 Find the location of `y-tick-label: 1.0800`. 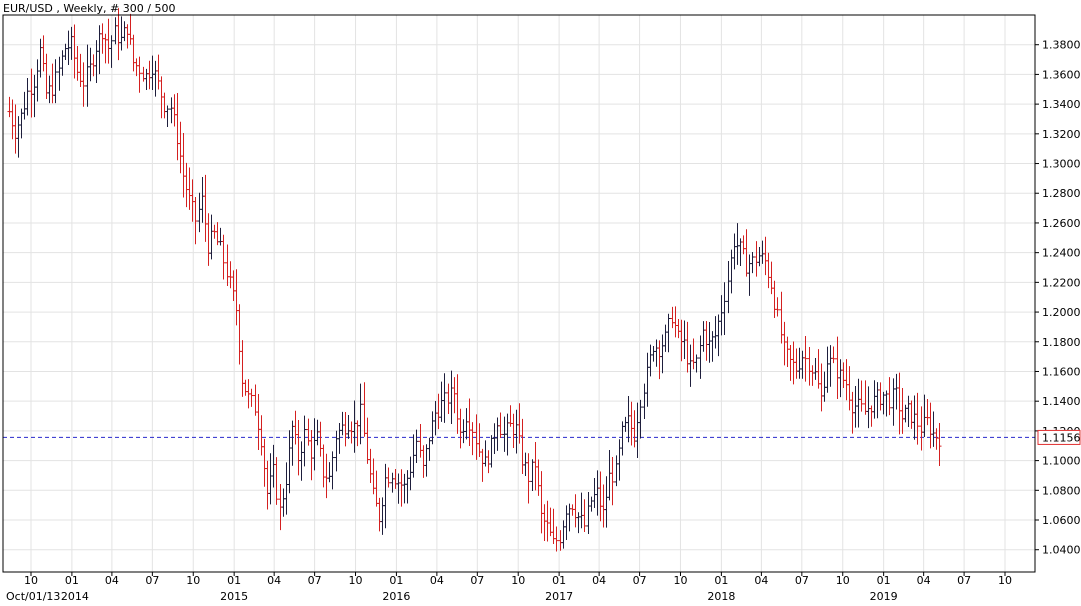

y-tick-label: 1.0800 is located at coordinates (1061, 490).